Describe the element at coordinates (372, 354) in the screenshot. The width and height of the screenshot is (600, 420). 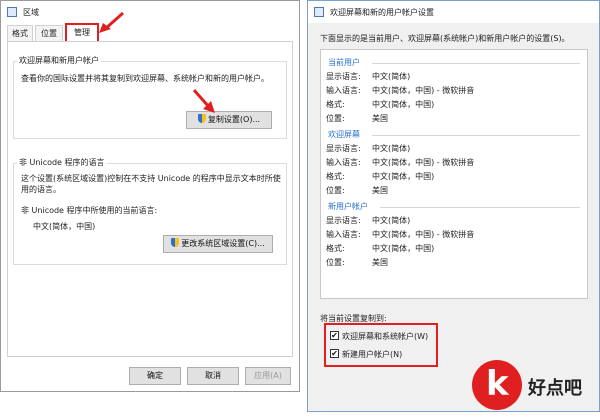
I see `new-user-account-label: 新建用户帐户(N)` at that location.